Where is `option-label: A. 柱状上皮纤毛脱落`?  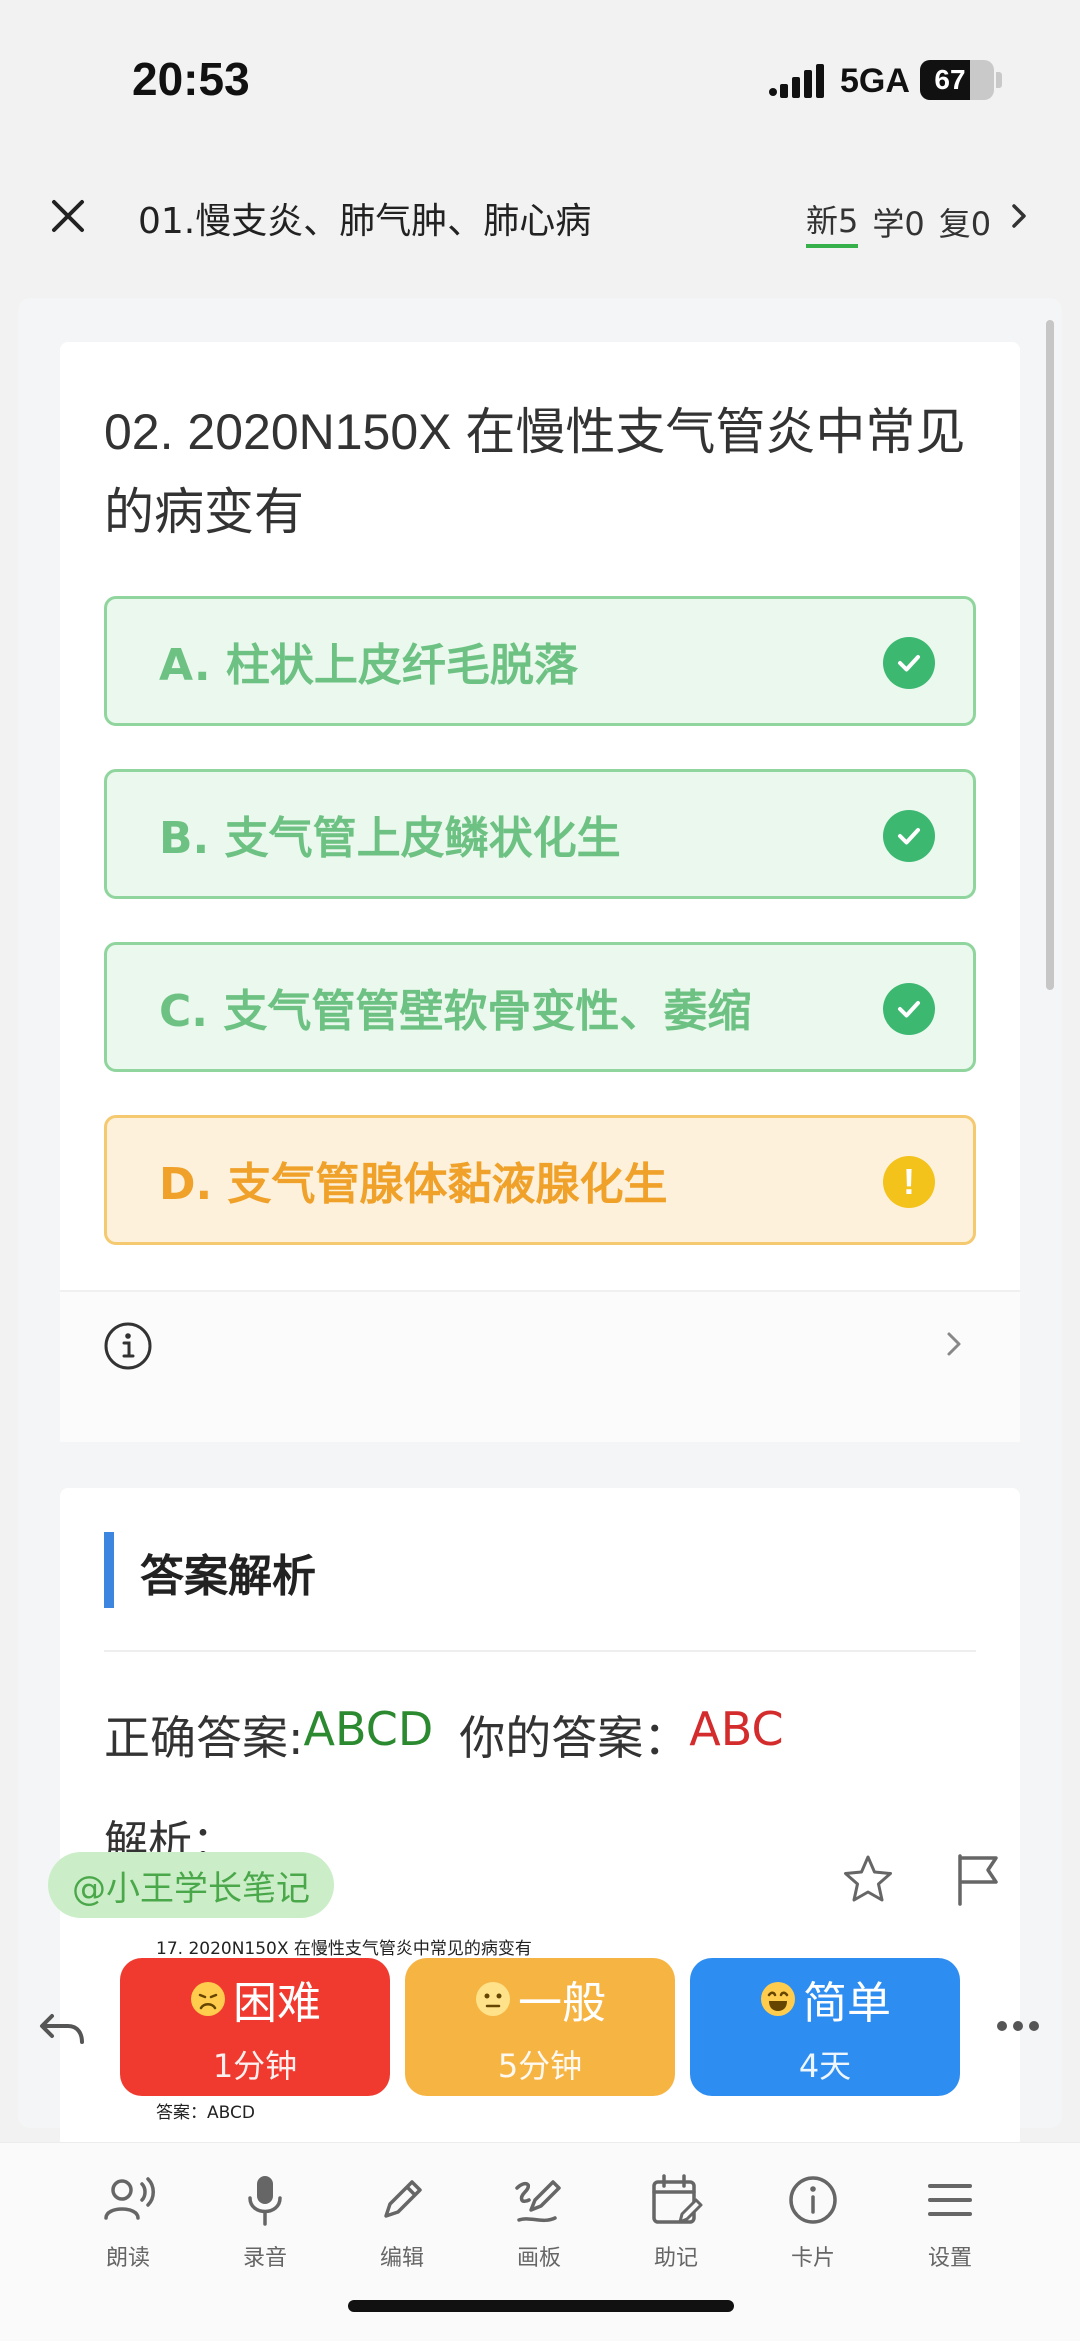 option-label: A. 柱状上皮纤毛脱落 is located at coordinates (368, 665).